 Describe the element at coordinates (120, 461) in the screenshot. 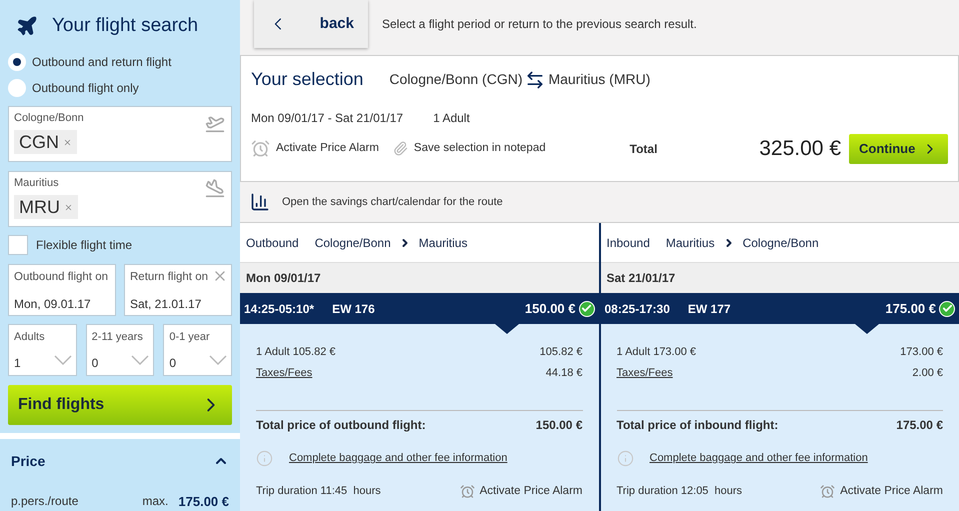

I see `price-filter-header: Price` at that location.